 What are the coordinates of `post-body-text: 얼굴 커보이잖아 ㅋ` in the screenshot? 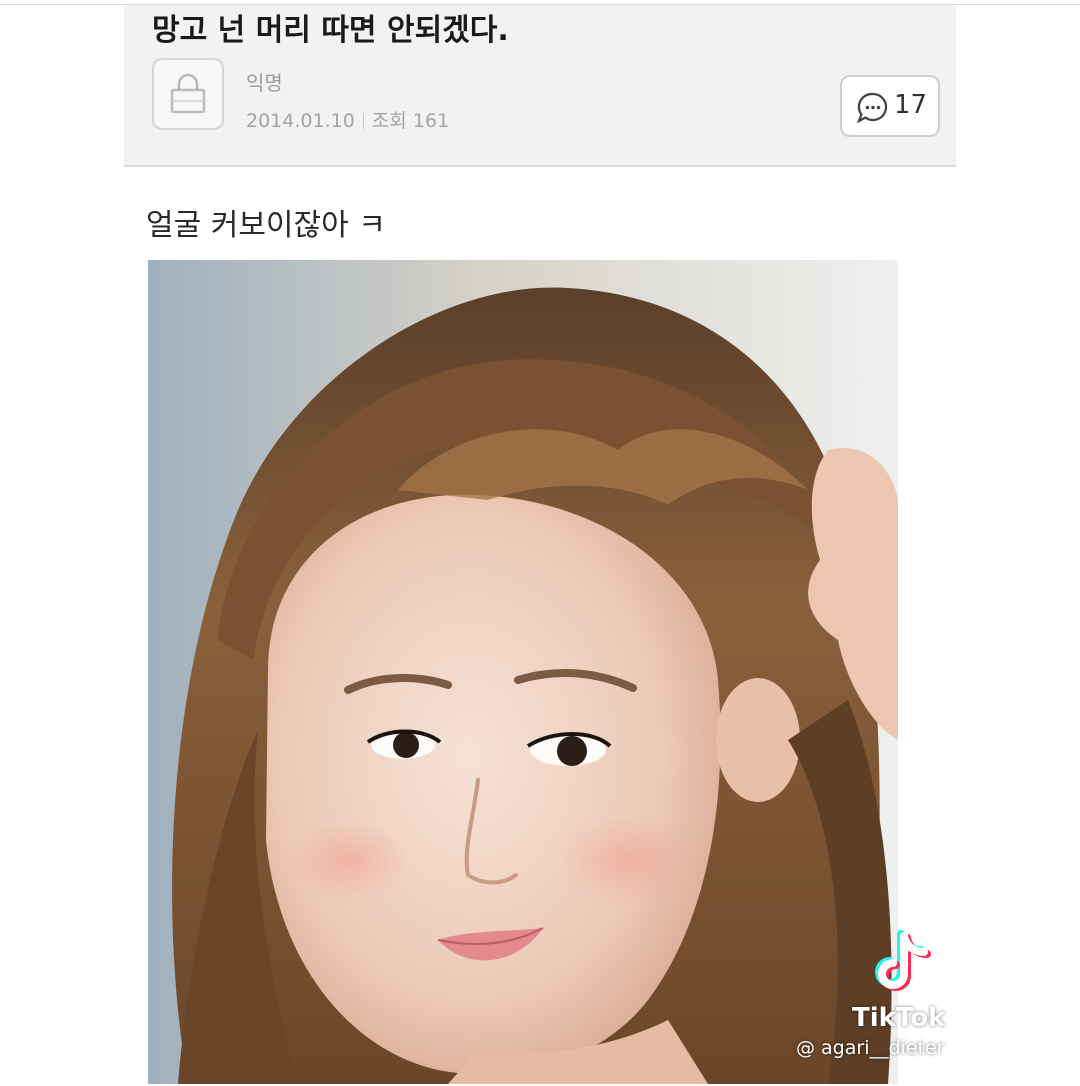 It's located at (266, 225).